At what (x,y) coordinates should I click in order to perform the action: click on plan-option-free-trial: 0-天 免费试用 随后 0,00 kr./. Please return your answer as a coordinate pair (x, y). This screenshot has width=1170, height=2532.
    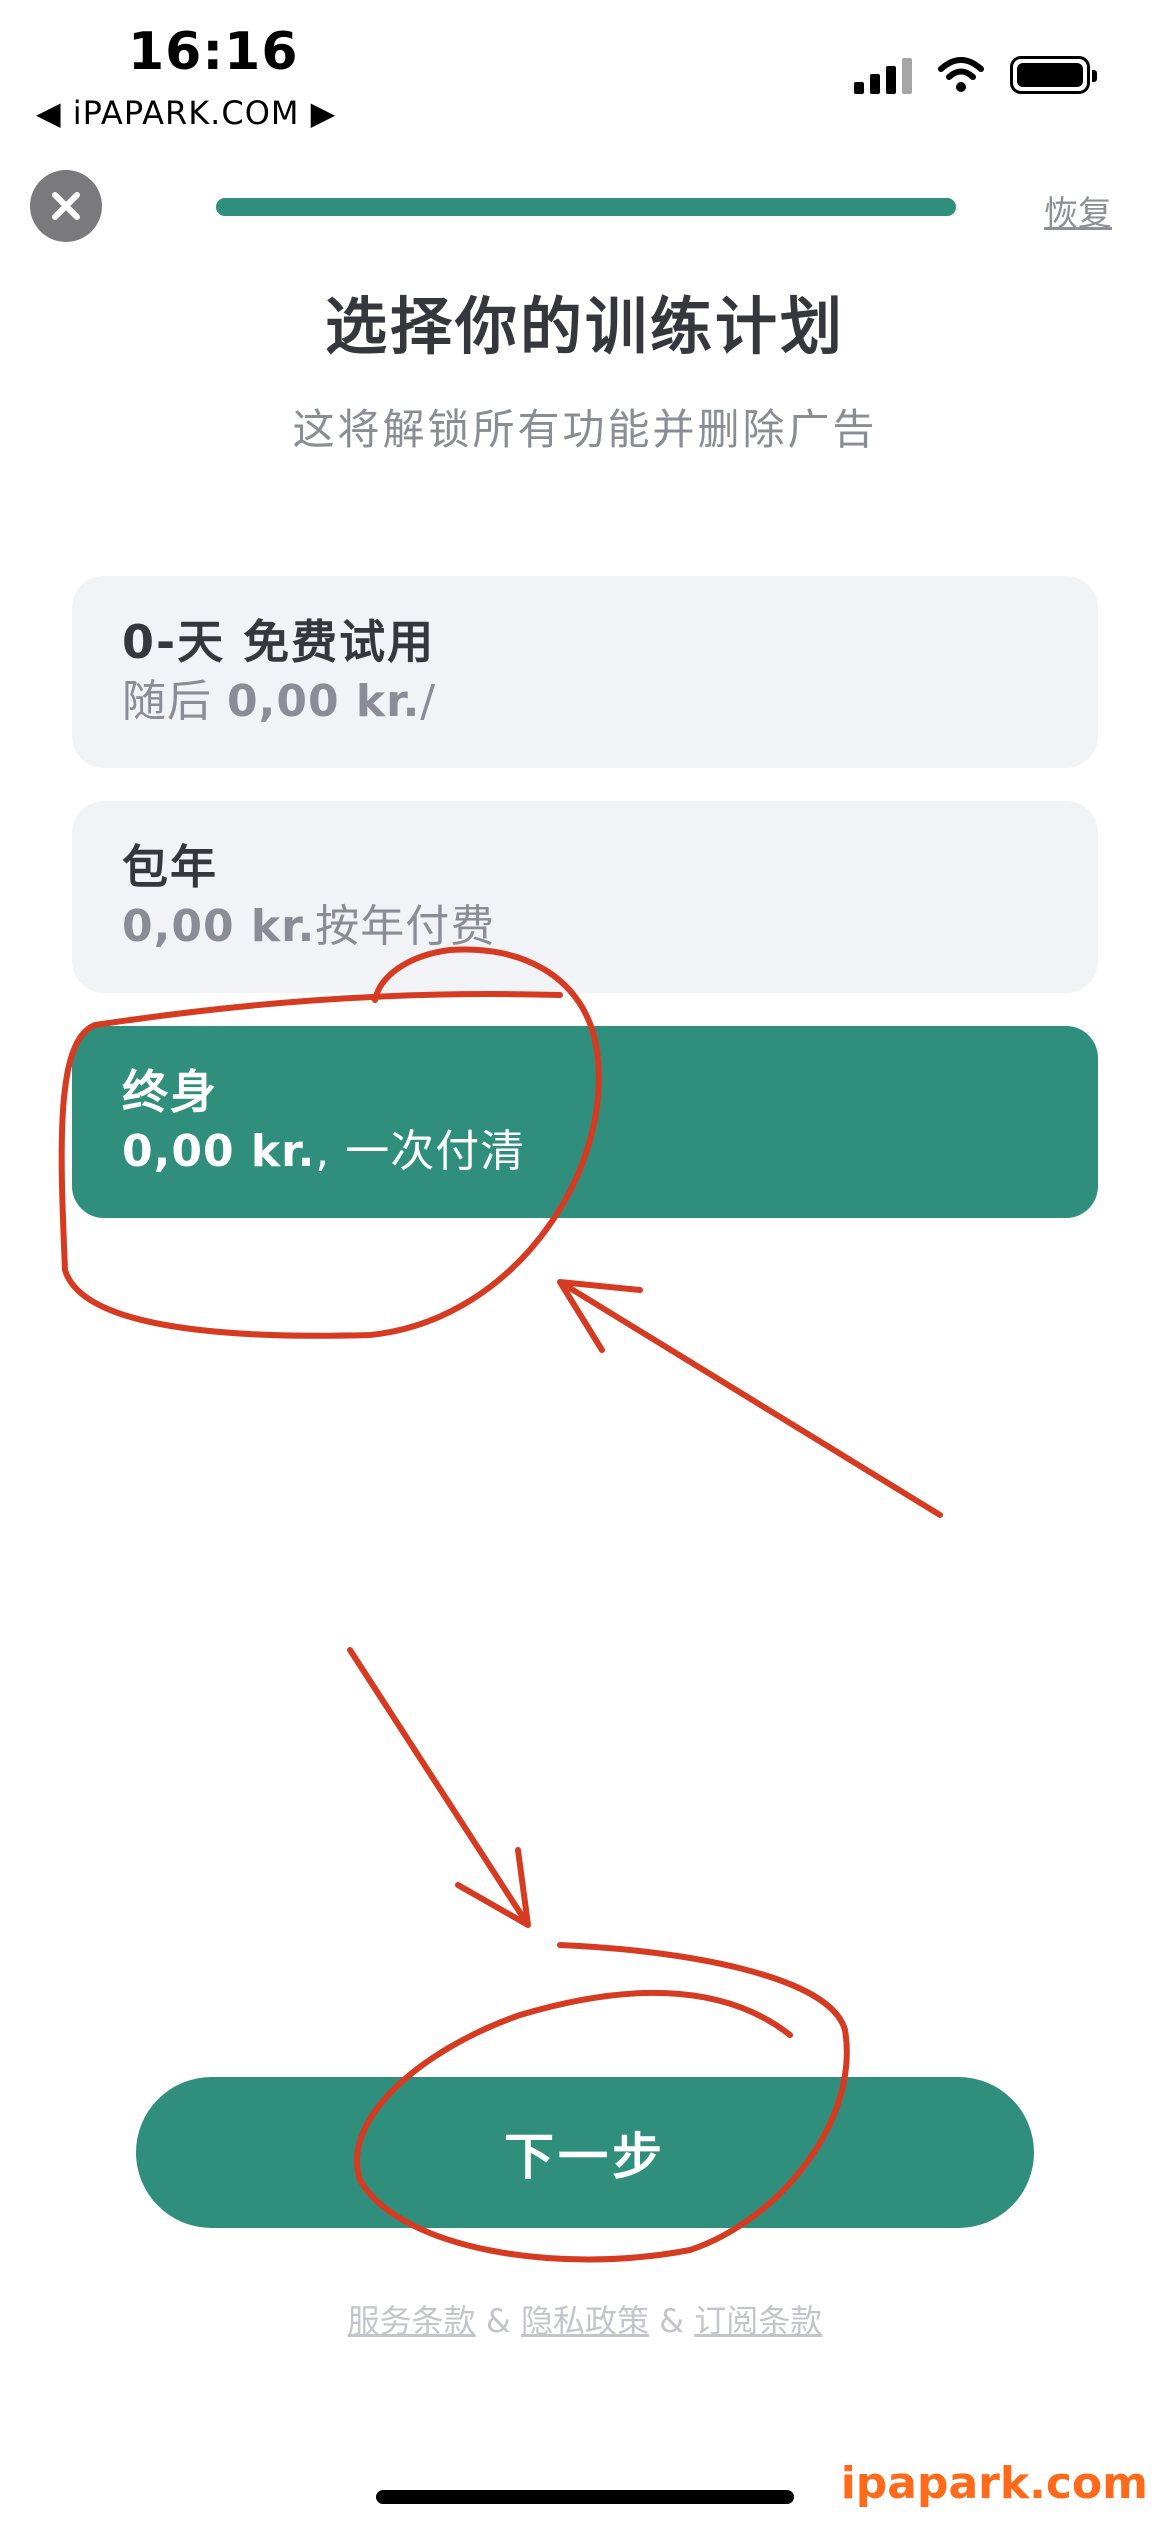
    Looking at the image, I should click on (585, 672).